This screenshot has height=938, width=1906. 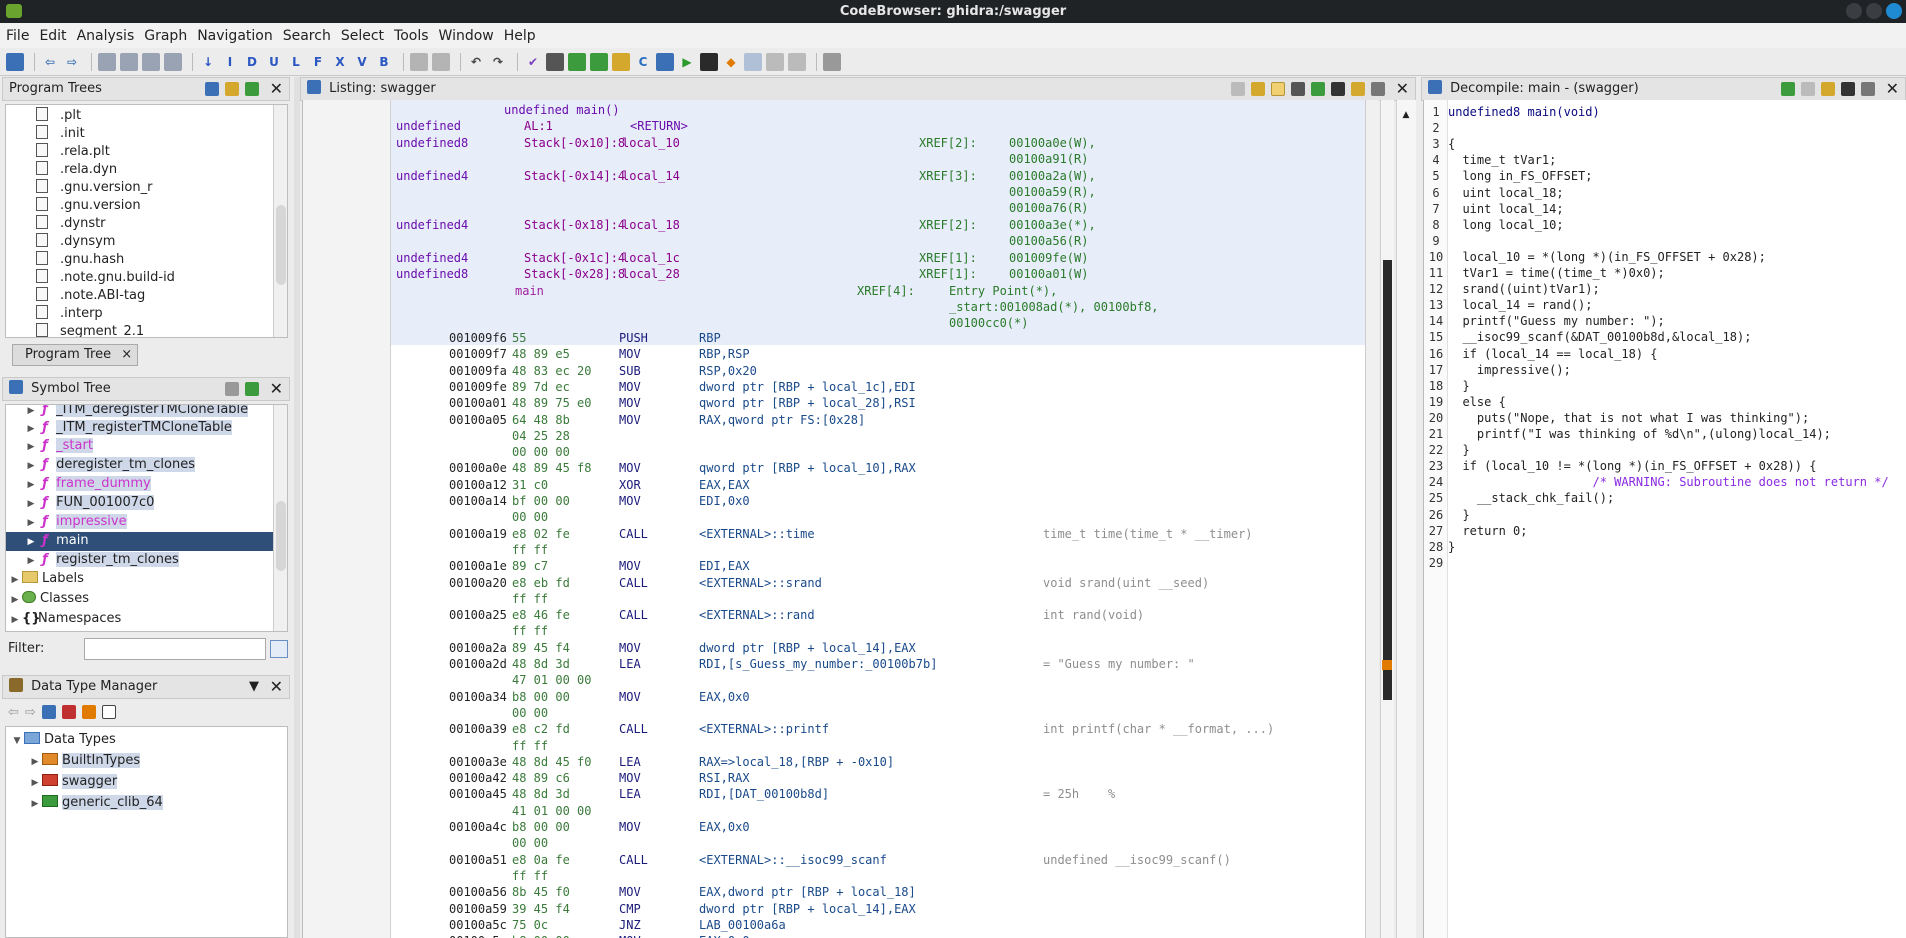 What do you see at coordinates (1665, 547) in the screenshot?
I see `decompile-line: 28}` at bounding box center [1665, 547].